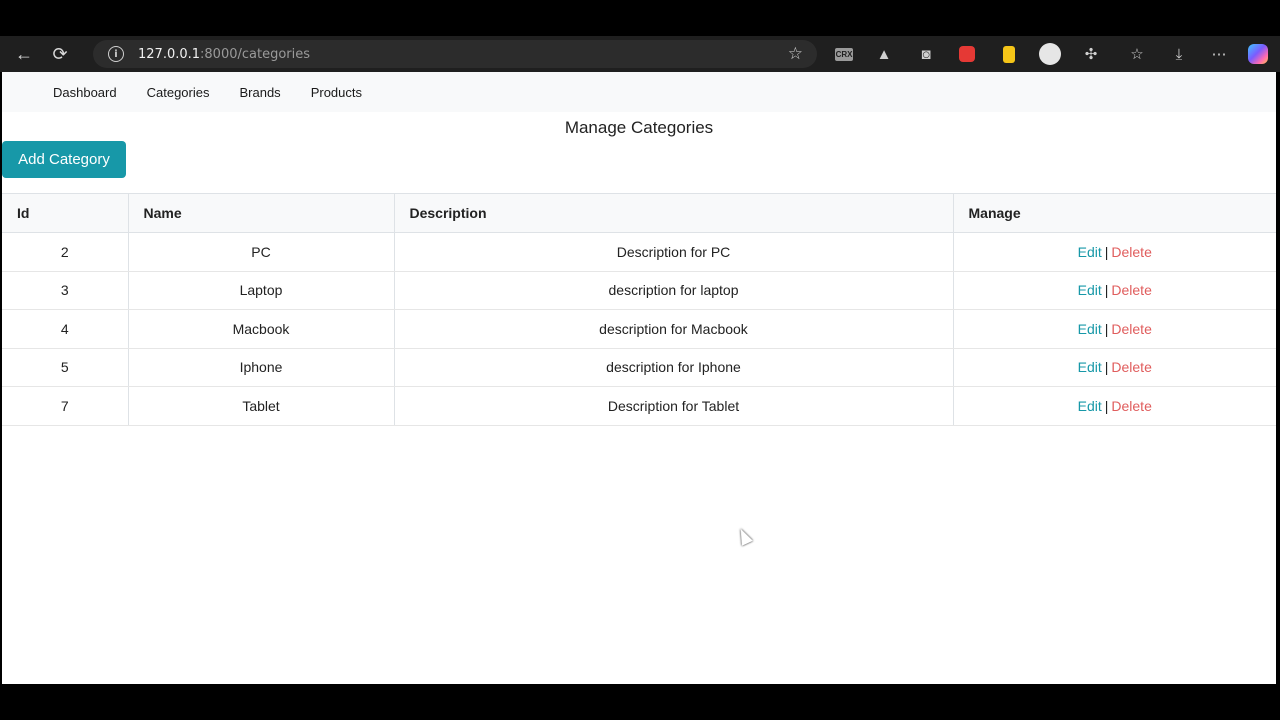 This screenshot has width=1280, height=720. I want to click on column-header-description: Description, so click(673, 213).